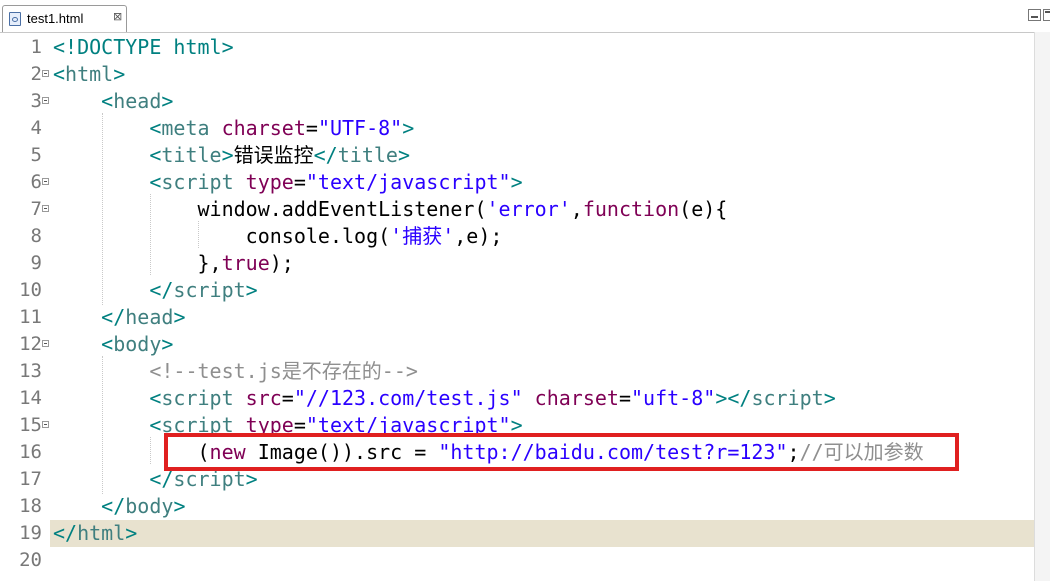 The image size is (1050, 581). What do you see at coordinates (119, 317) in the screenshot?
I see `code-text: </head>` at bounding box center [119, 317].